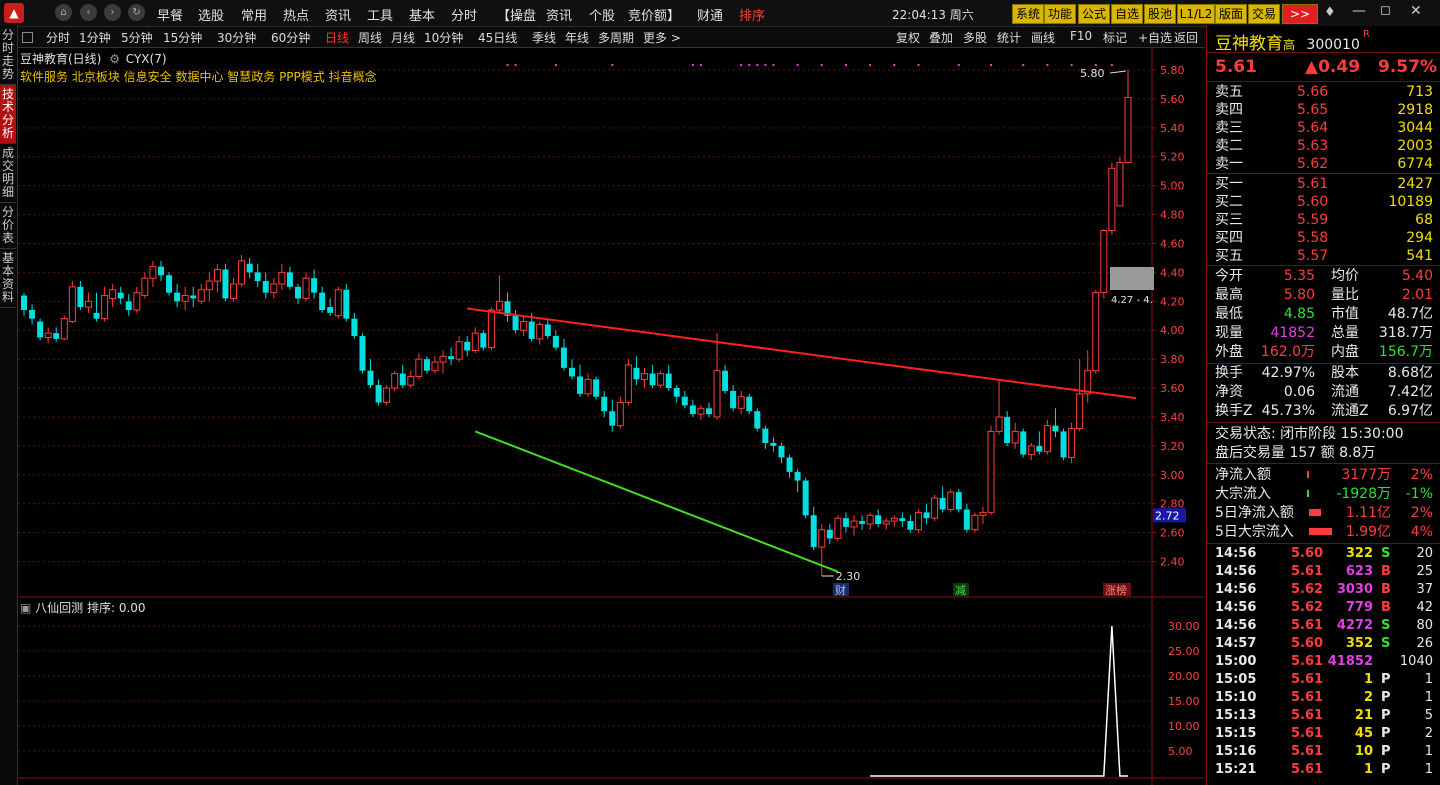 This screenshot has width=1440, height=785. What do you see at coordinates (1359, 11) in the screenshot?
I see `minimize-icon: —` at bounding box center [1359, 11].